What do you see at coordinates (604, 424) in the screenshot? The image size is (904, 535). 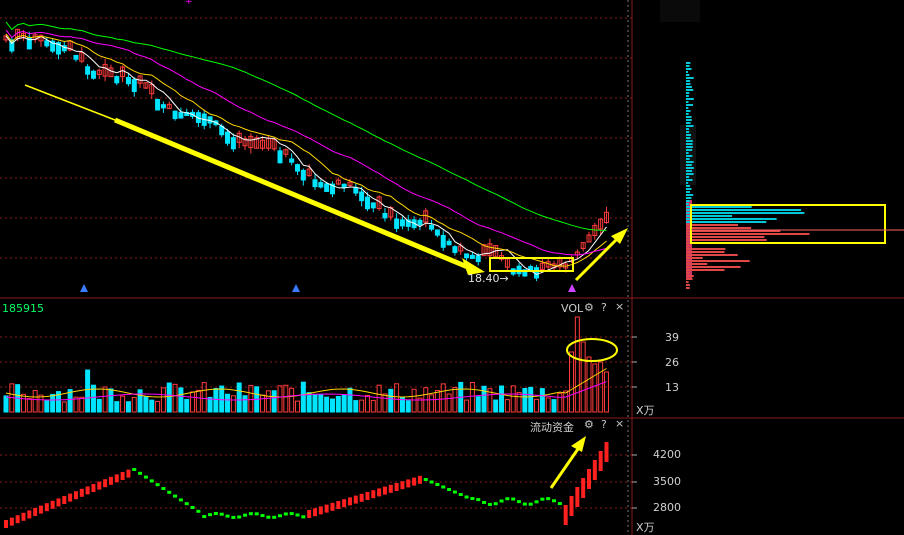 I see `flow-help-icon: ?` at bounding box center [604, 424].